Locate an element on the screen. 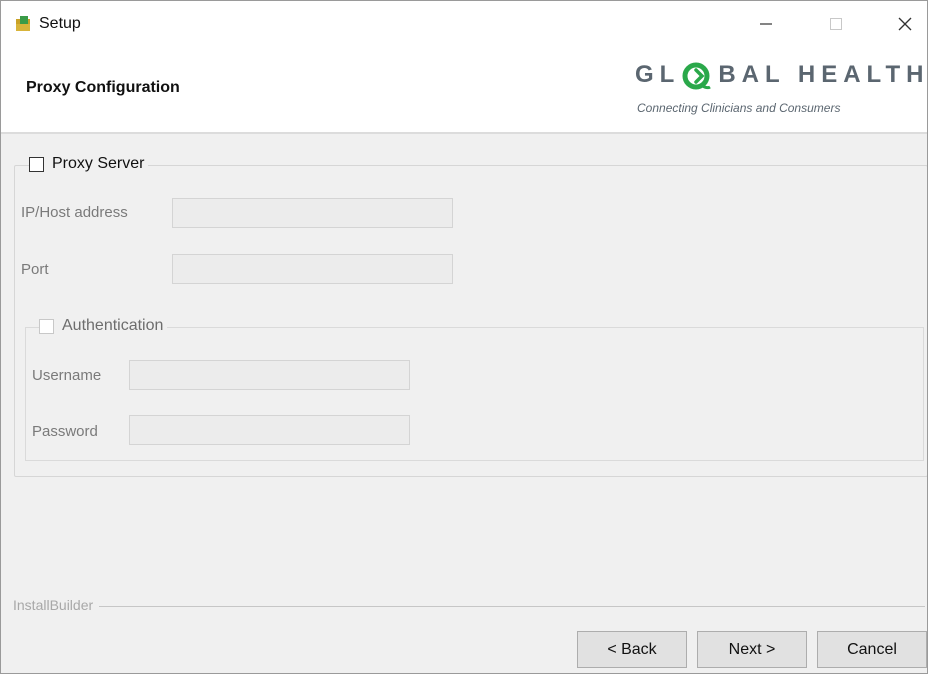 This screenshot has width=928, height=674. close-icon is located at coordinates (905, 24).